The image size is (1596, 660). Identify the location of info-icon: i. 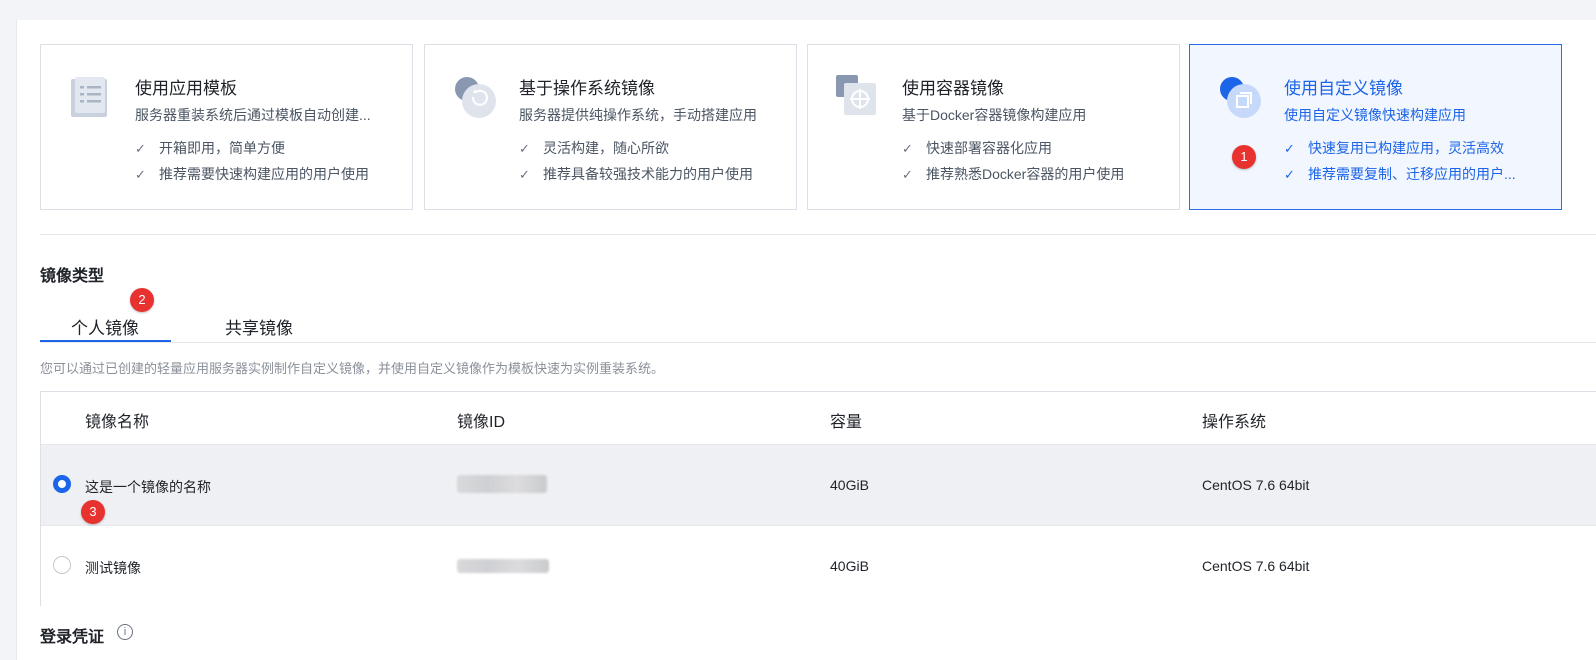
(125, 632).